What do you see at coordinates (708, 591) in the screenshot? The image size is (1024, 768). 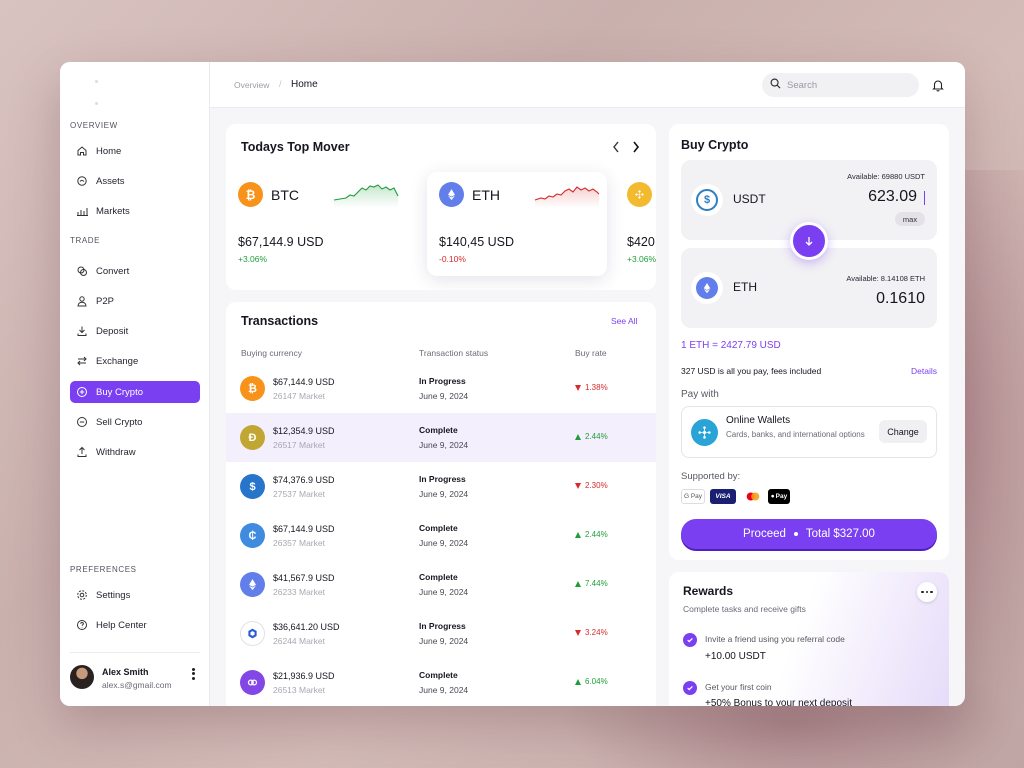 I see `rewards-title: Rewards` at bounding box center [708, 591].